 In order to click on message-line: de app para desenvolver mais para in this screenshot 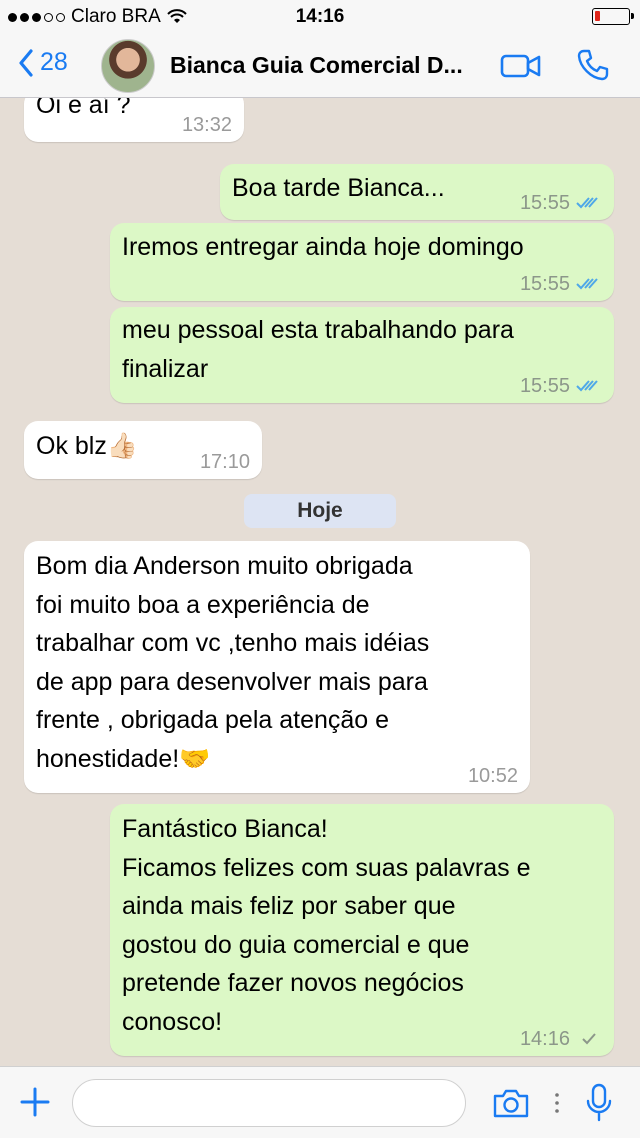, I will do `click(232, 681)`.